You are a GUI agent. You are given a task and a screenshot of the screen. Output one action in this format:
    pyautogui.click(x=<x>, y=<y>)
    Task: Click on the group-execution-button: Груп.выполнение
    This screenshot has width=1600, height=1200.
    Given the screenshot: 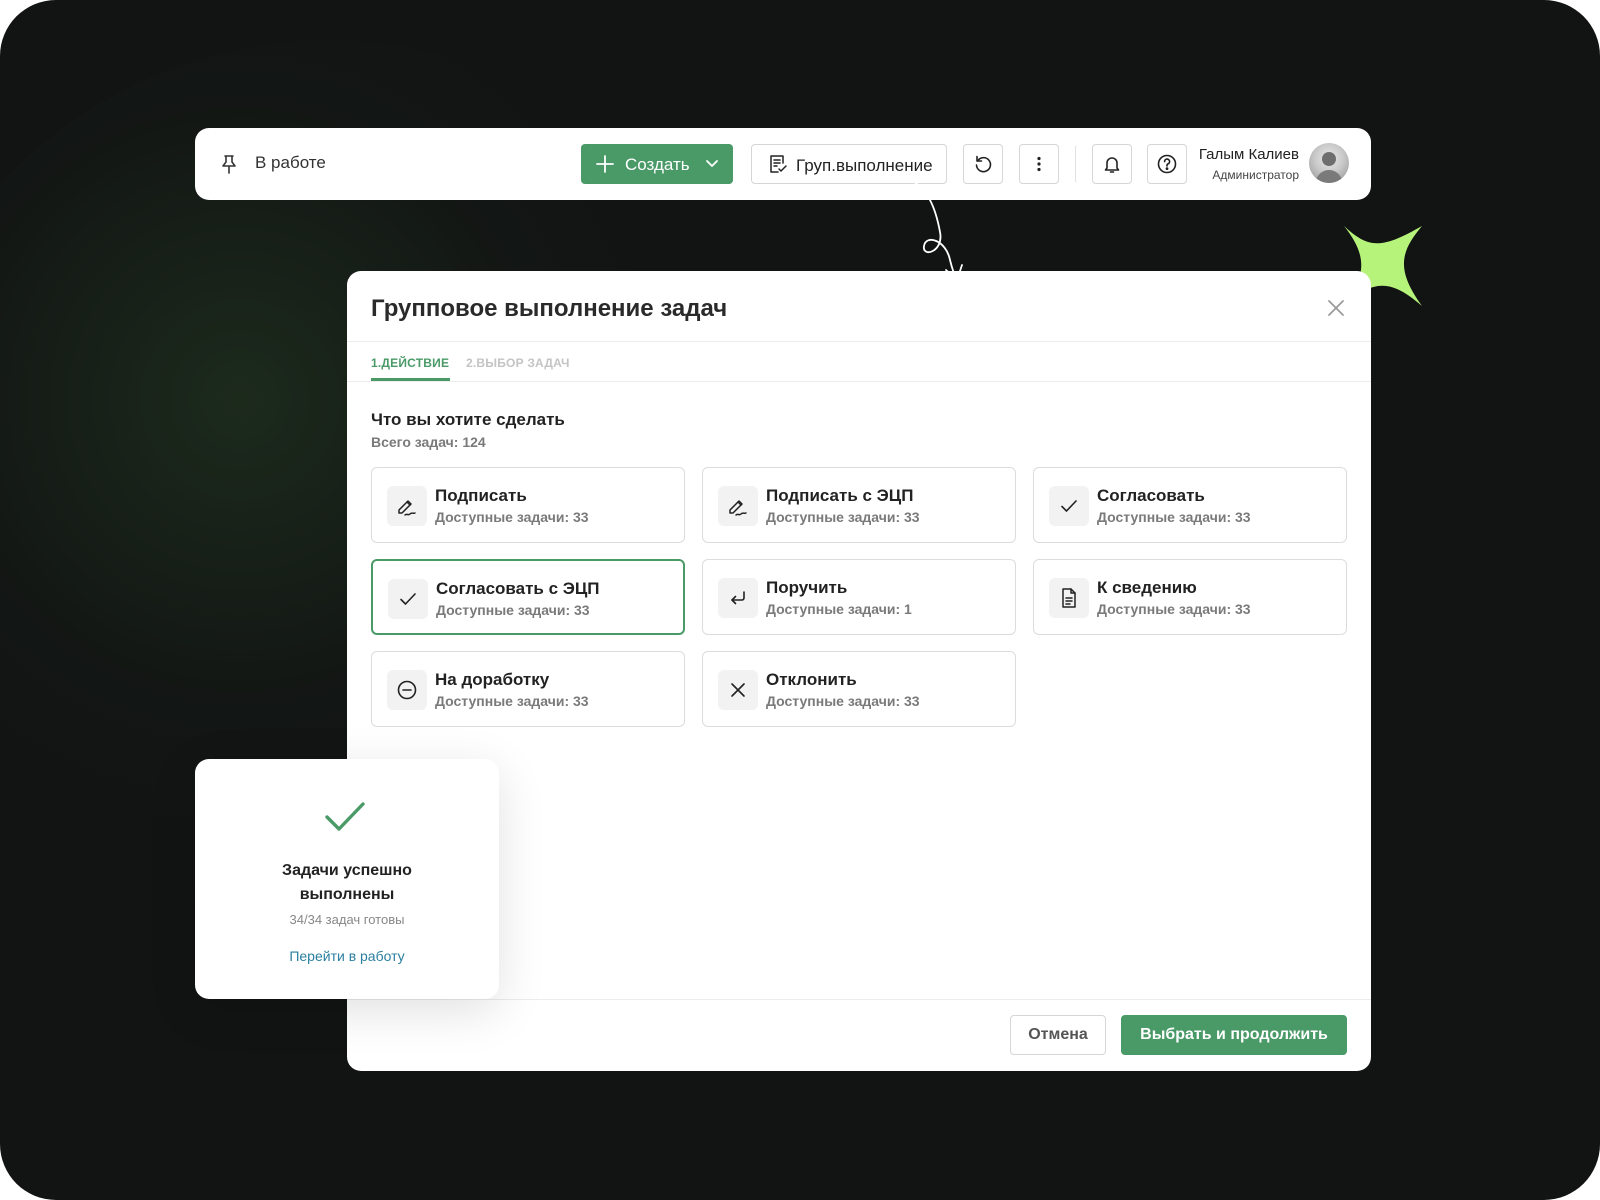 What is the action you would take?
    pyautogui.click(x=849, y=164)
    